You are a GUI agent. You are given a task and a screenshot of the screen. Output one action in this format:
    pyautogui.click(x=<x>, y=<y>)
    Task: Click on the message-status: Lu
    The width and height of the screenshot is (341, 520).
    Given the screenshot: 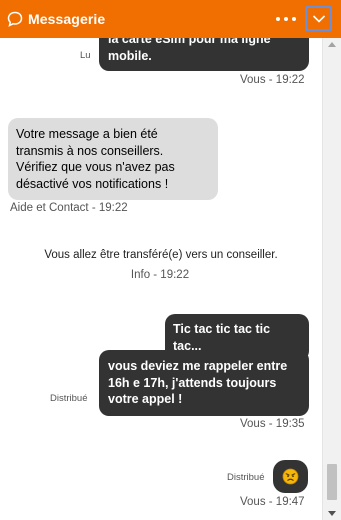 What is the action you would take?
    pyautogui.click(x=85, y=55)
    